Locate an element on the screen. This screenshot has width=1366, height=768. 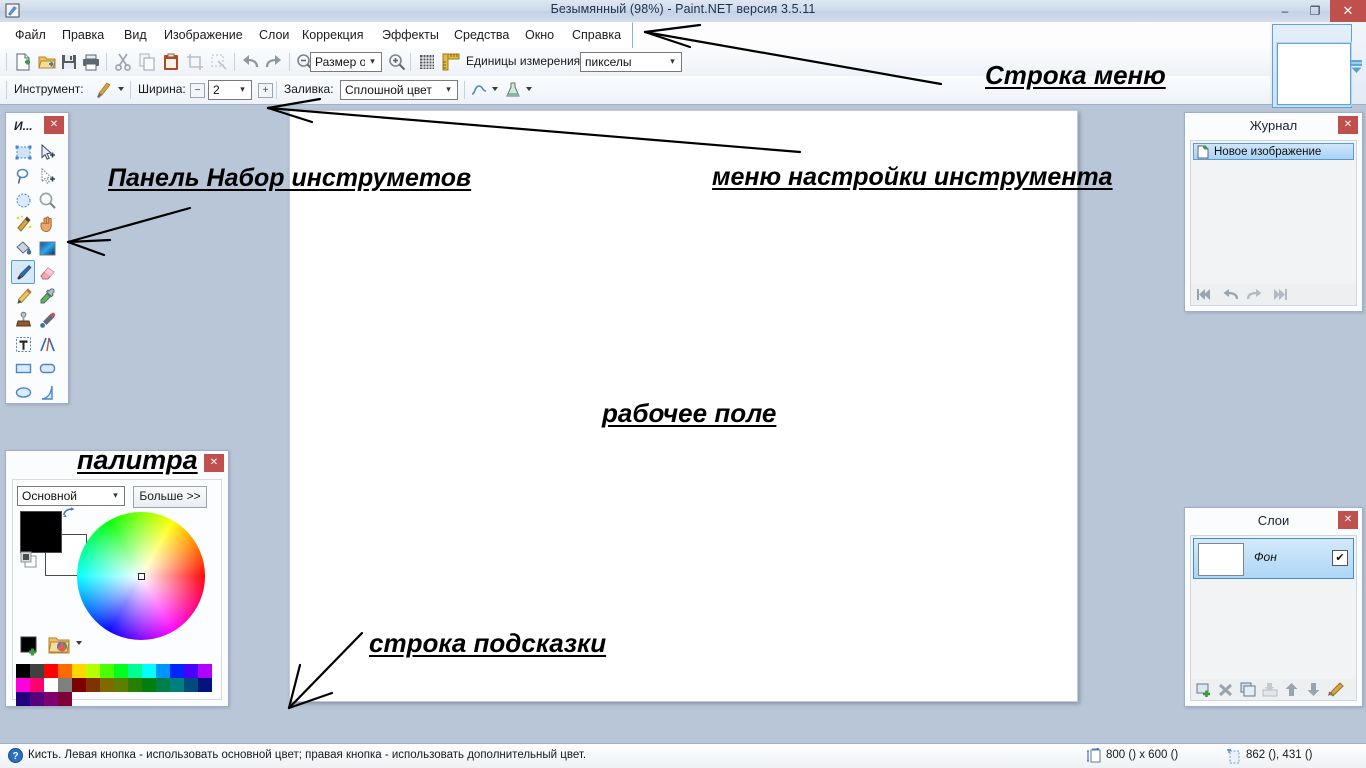
print-icon is located at coordinates (91, 62).